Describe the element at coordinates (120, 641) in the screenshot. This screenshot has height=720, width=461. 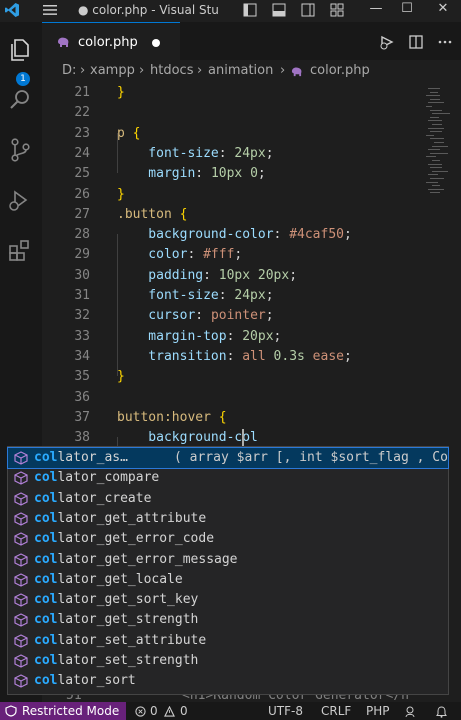
I see `suggestion-label: collator_set_attribute` at that location.